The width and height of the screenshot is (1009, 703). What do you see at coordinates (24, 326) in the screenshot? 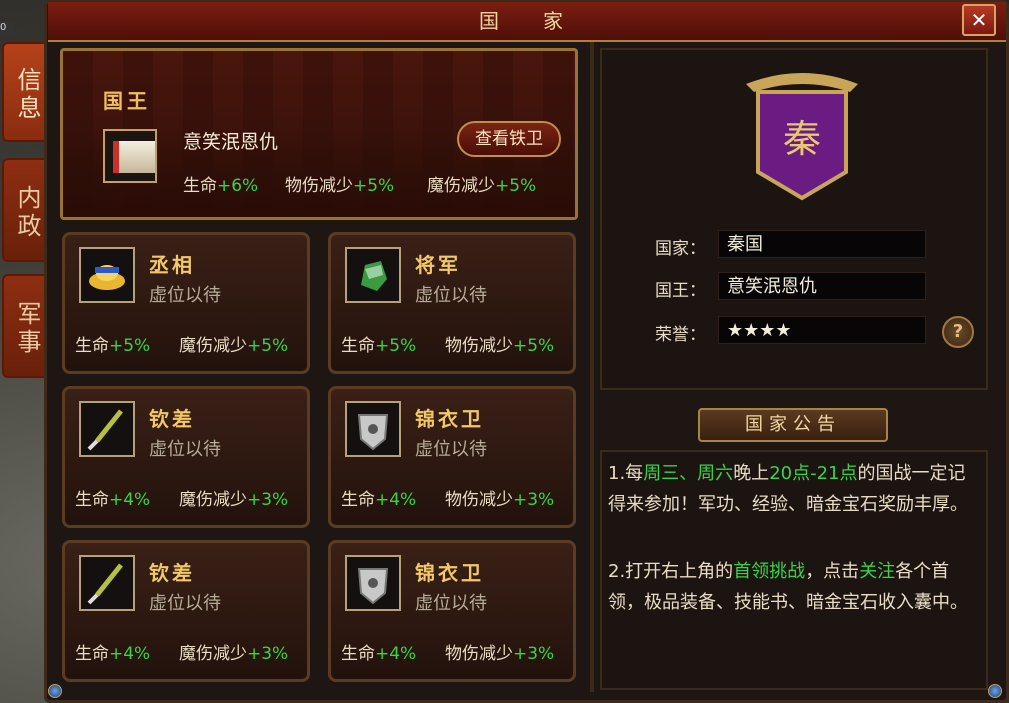
I see `tab-military: 军事` at bounding box center [24, 326].